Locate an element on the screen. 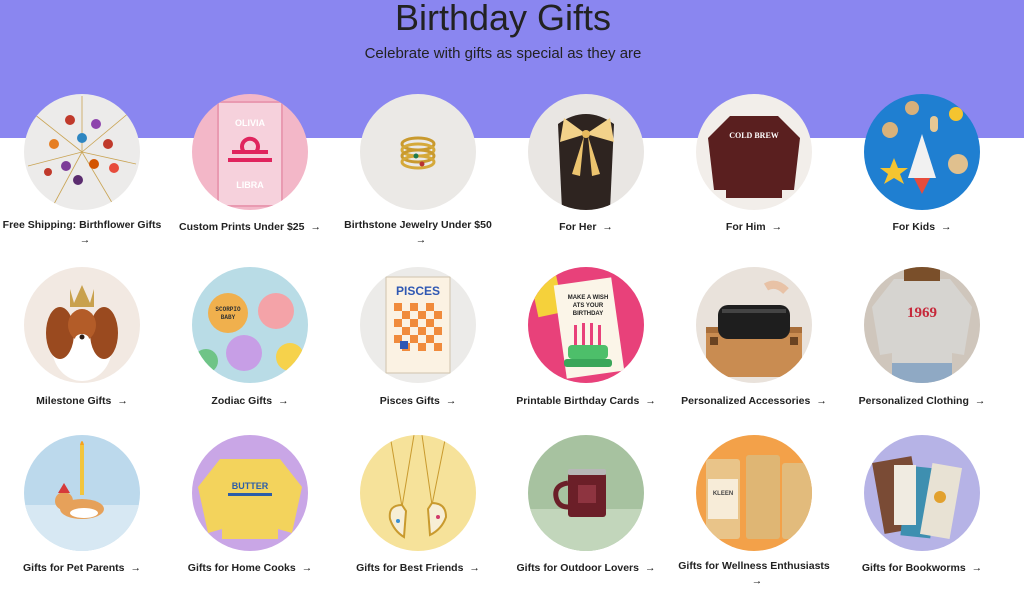  wooden-space-toys-image is located at coordinates (922, 152).